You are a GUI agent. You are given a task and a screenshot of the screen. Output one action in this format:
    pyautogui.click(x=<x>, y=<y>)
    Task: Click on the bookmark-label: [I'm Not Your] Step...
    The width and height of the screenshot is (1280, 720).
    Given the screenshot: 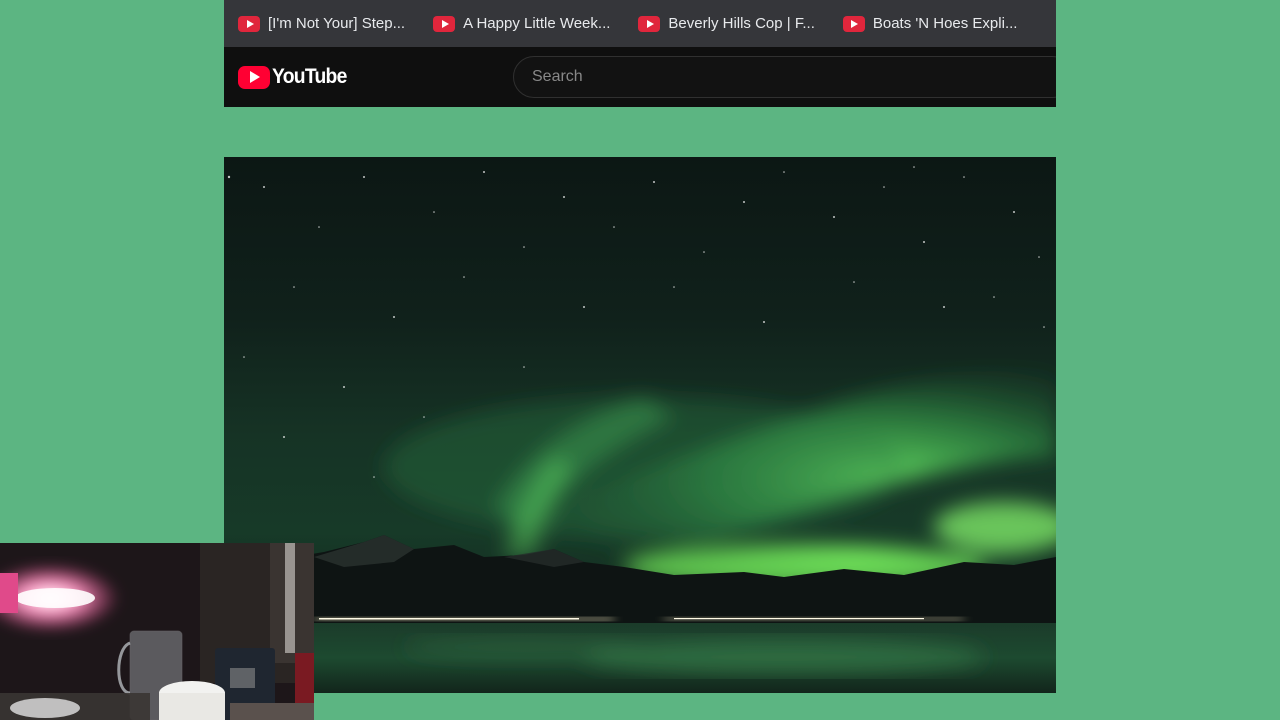 What is the action you would take?
    pyautogui.click(x=337, y=23)
    